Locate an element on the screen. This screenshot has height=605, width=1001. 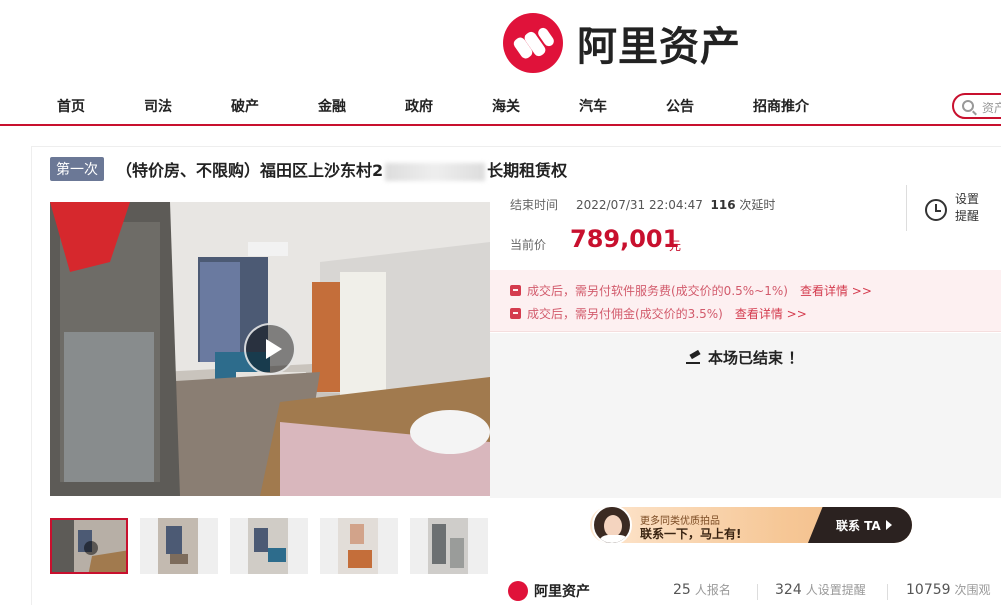
stat-reminders: 324 人设置提醒 is located at coordinates (820, 589).